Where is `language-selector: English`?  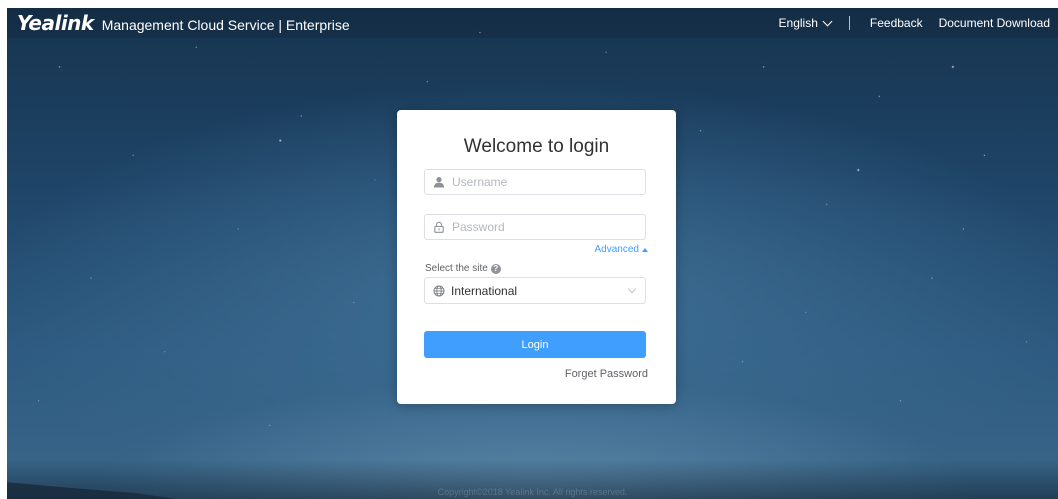 language-selector: English is located at coordinates (805, 23).